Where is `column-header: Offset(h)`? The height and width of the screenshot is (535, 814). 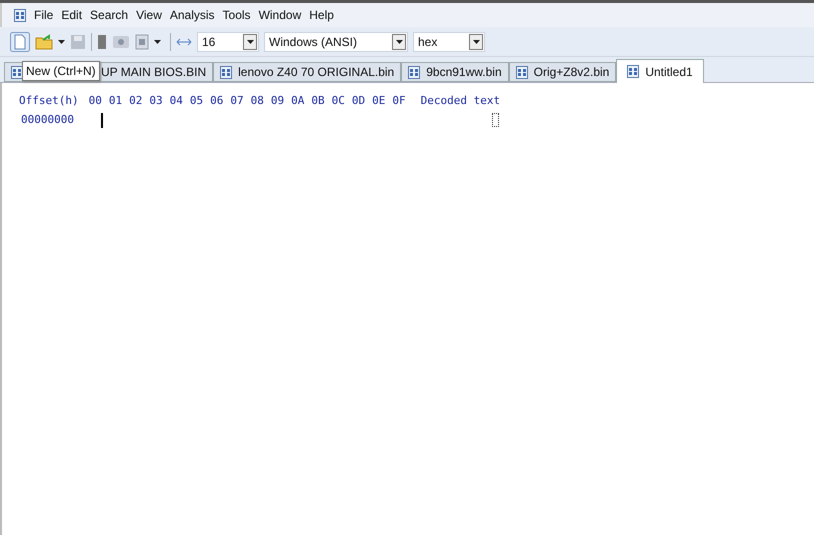
column-header: Offset(h) is located at coordinates (49, 100).